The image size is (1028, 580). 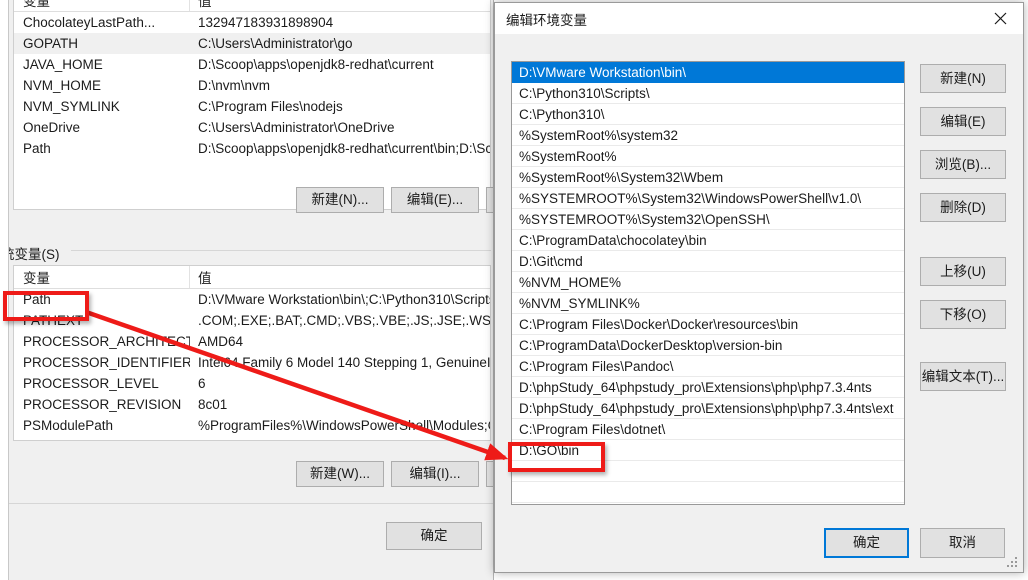 I want to click on table-row: PROCESSOR_LEVEL 6, so click(x=252, y=383).